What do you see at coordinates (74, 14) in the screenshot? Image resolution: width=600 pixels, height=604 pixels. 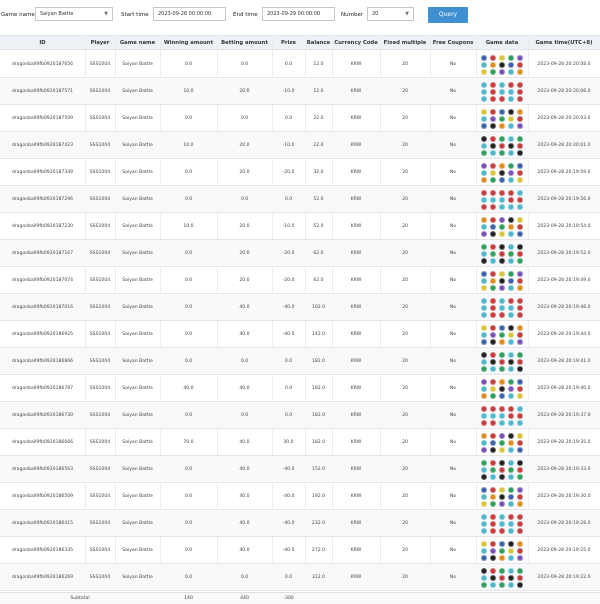 I see `game-name-select: Saiyan Battle ▼` at bounding box center [74, 14].